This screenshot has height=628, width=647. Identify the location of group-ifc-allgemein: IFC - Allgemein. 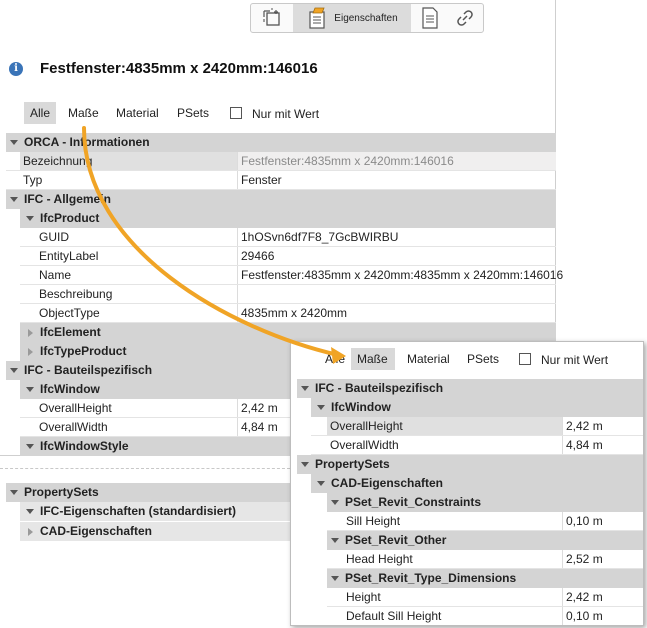
(281, 199).